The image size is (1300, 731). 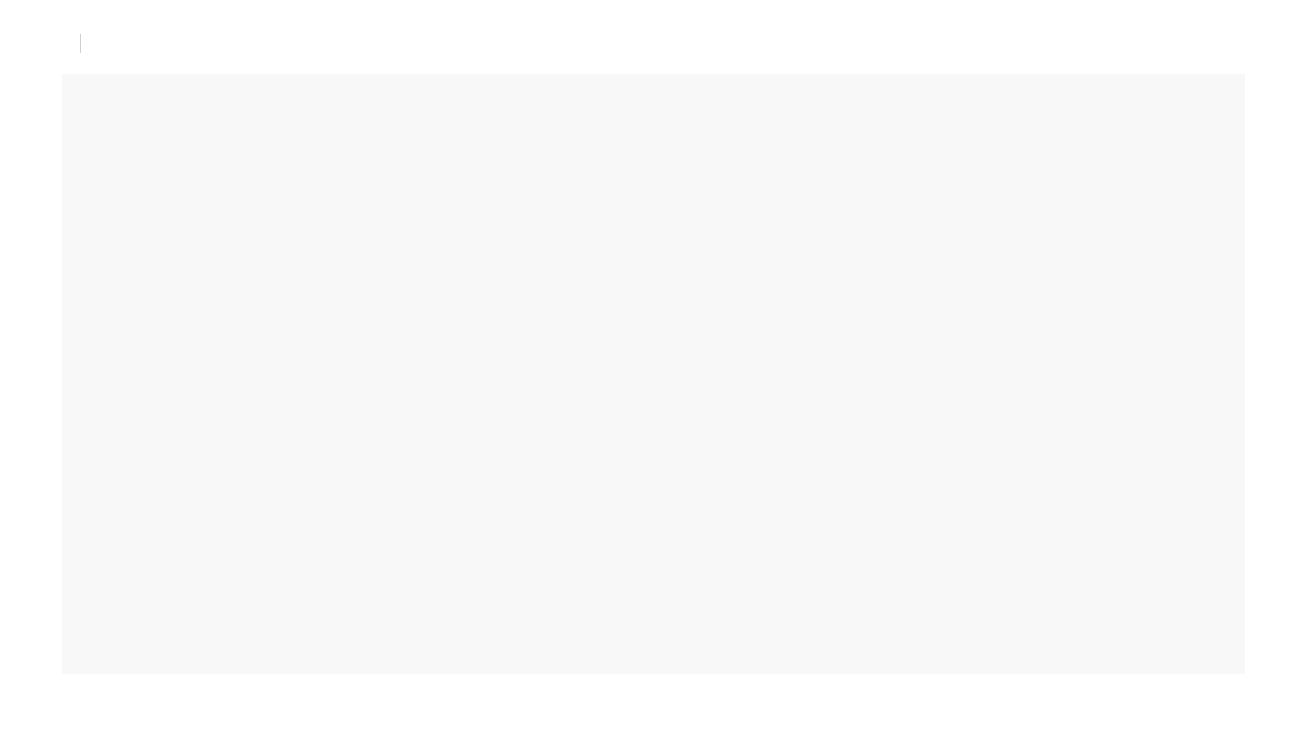 I want to click on thumbnail-grid, so click(x=655, y=79).